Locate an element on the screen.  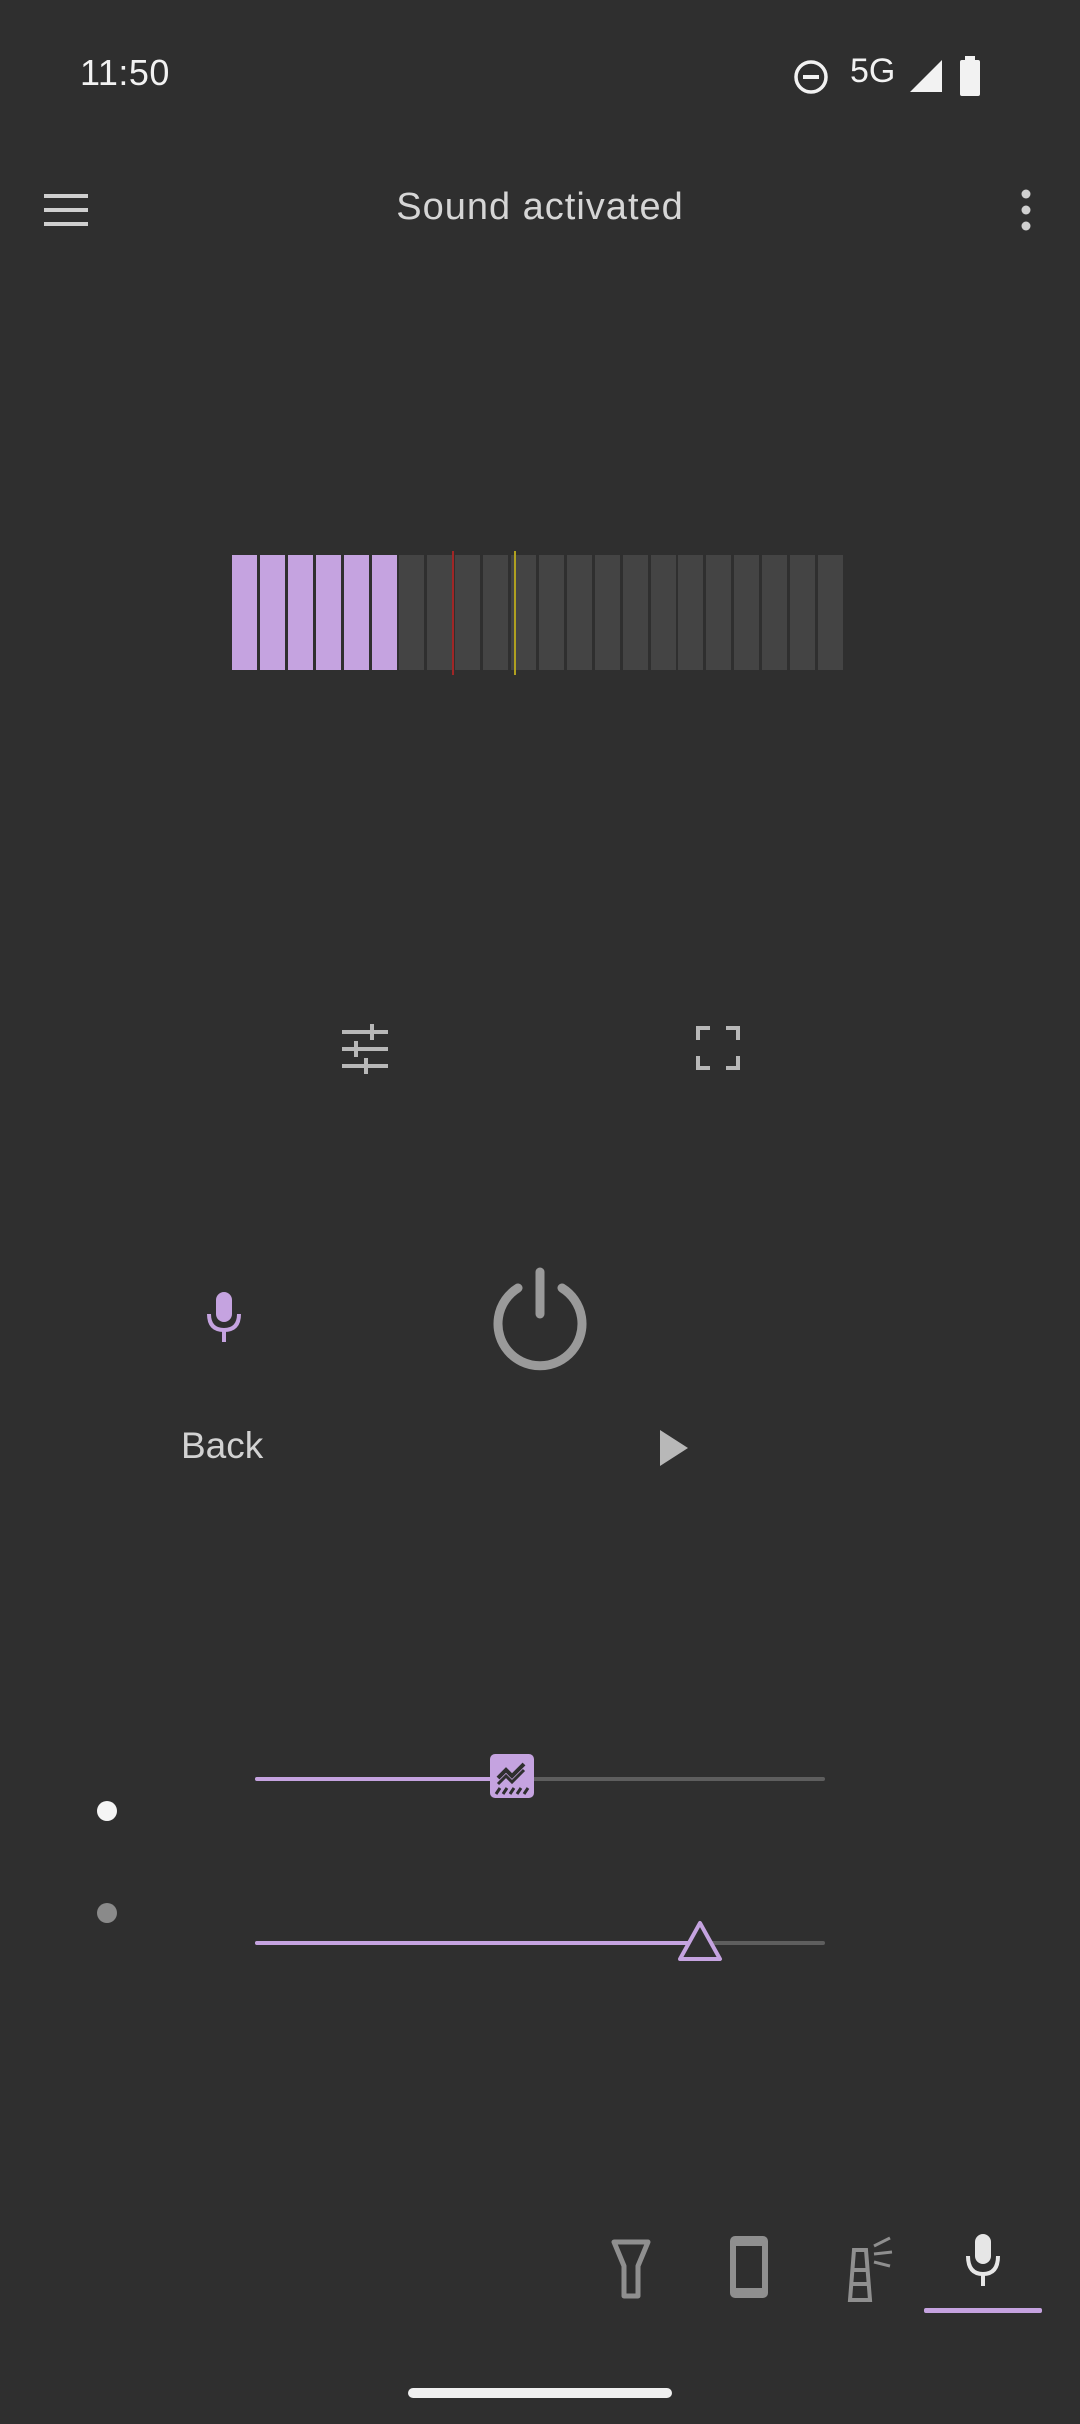
nav-selected-indicator is located at coordinates (983, 2310).